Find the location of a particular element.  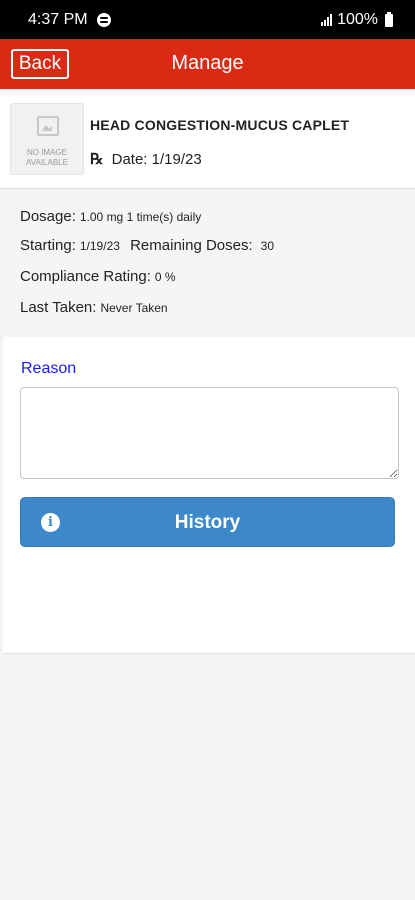

remaining-doses-label: Remaining Doses: is located at coordinates (191, 245).